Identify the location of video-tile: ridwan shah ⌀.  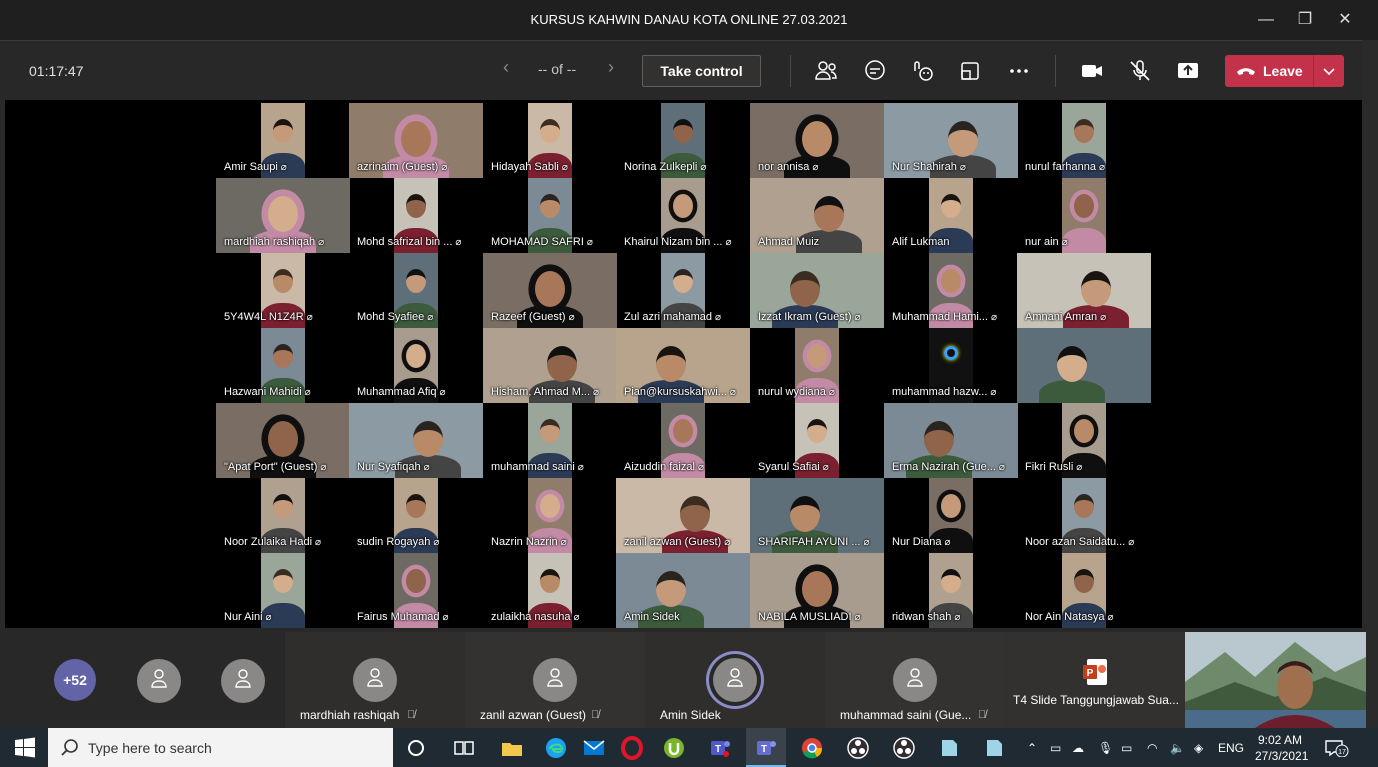
(951, 590).